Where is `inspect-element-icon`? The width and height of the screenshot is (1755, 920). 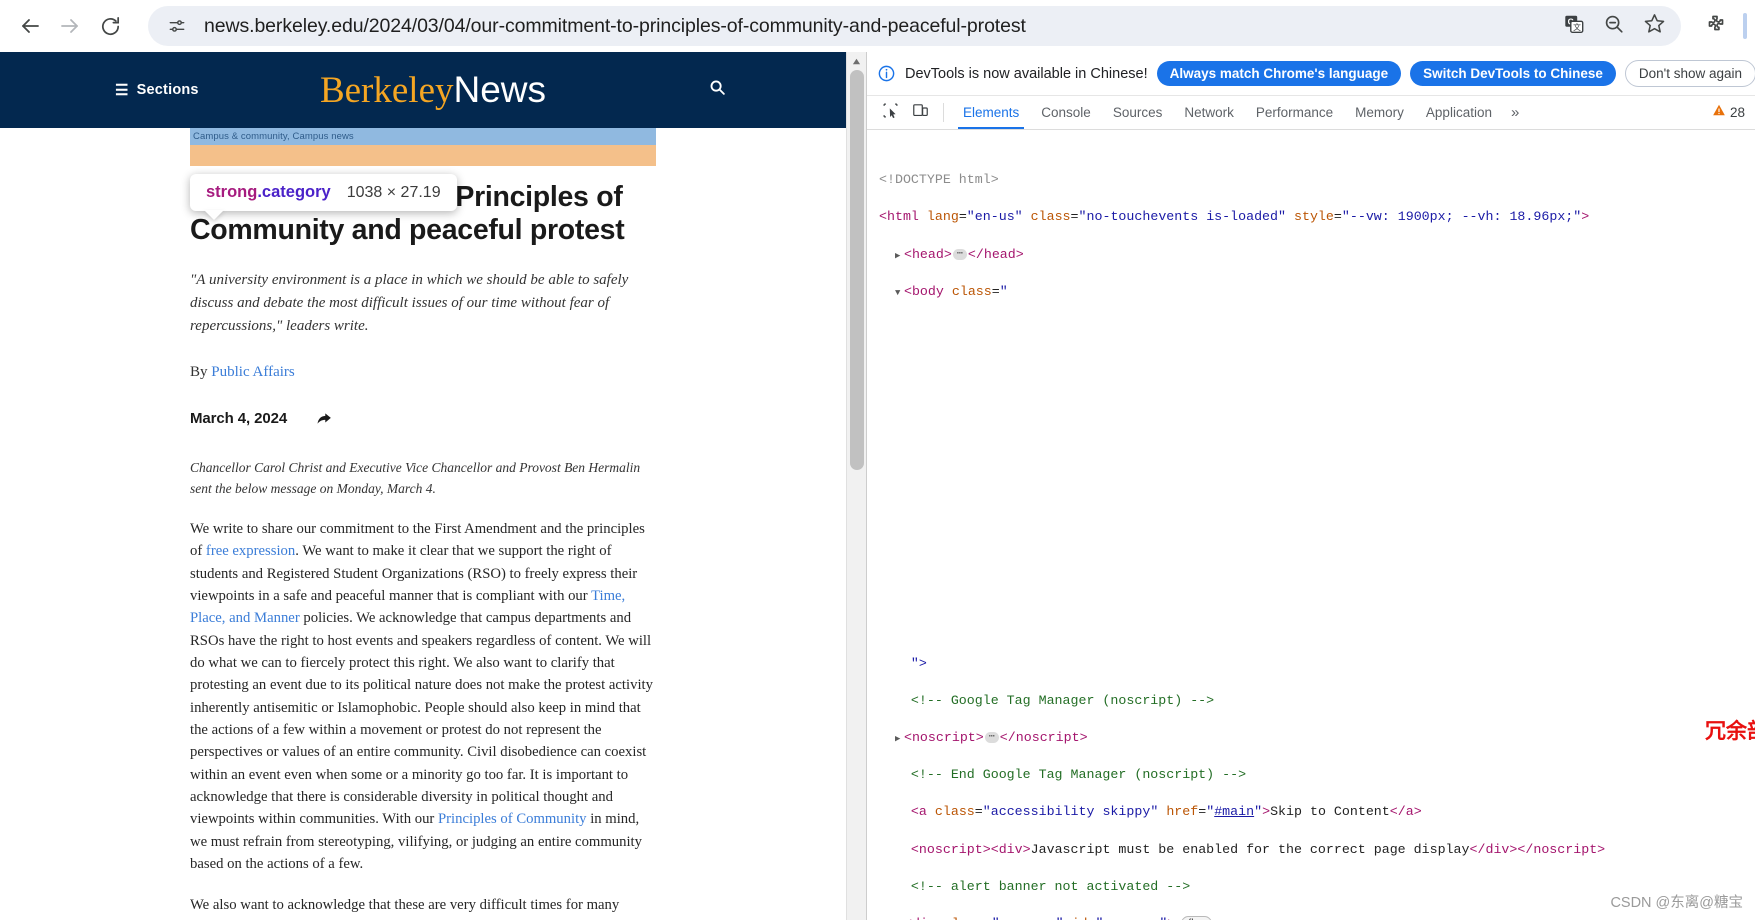
inspect-element-icon is located at coordinates (890, 113).